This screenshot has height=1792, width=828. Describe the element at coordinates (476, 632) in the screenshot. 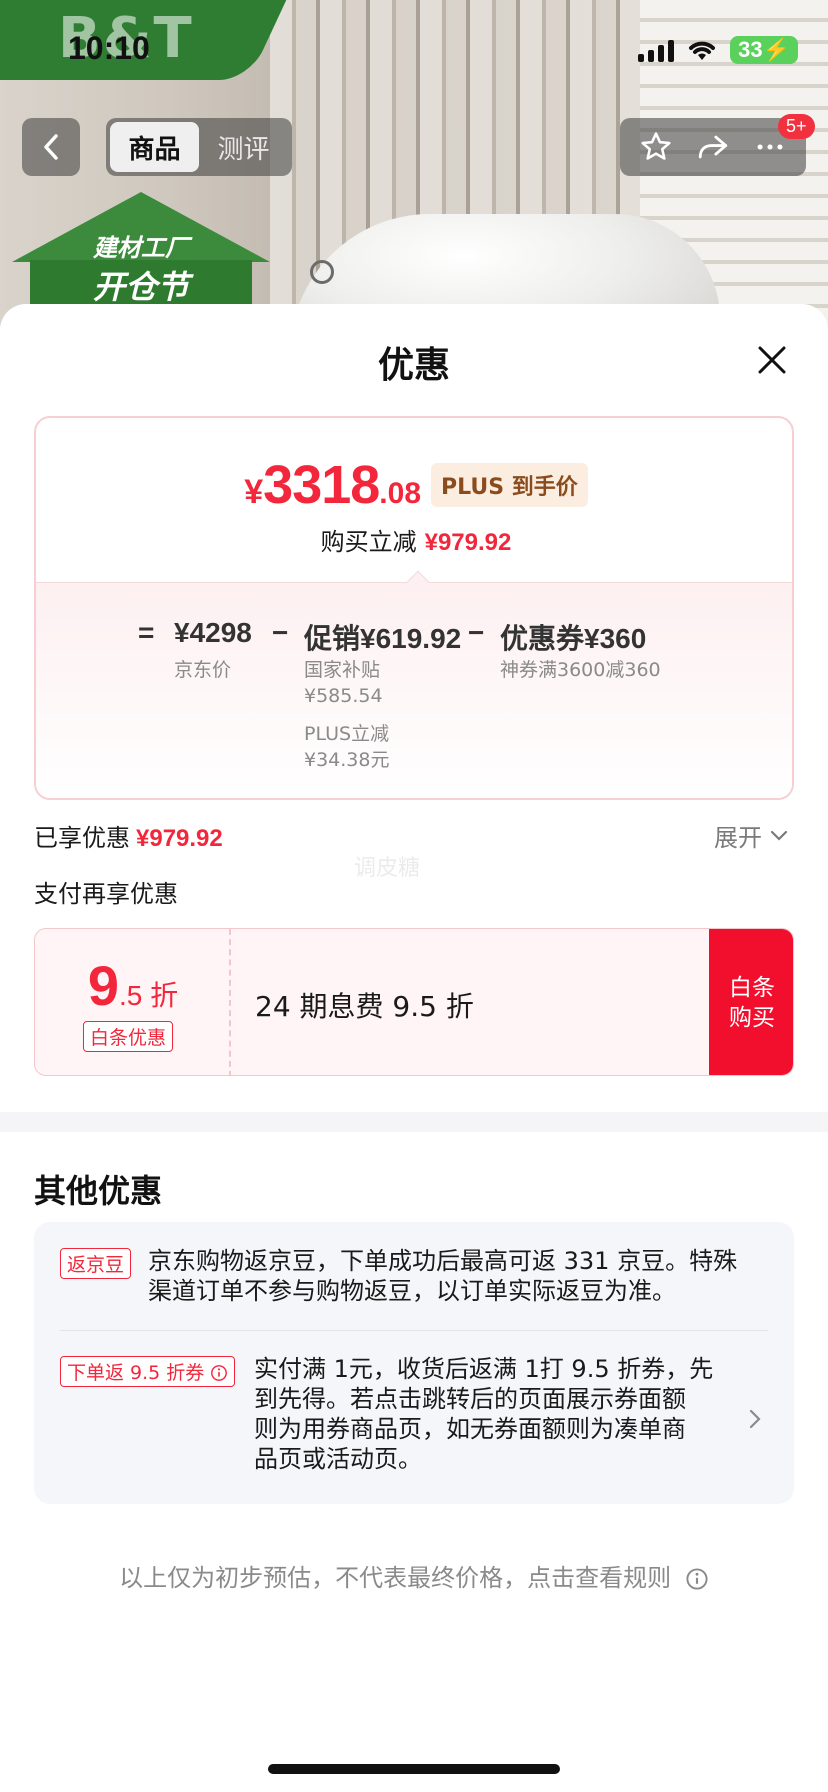

I see `minus-sign-2: −` at that location.